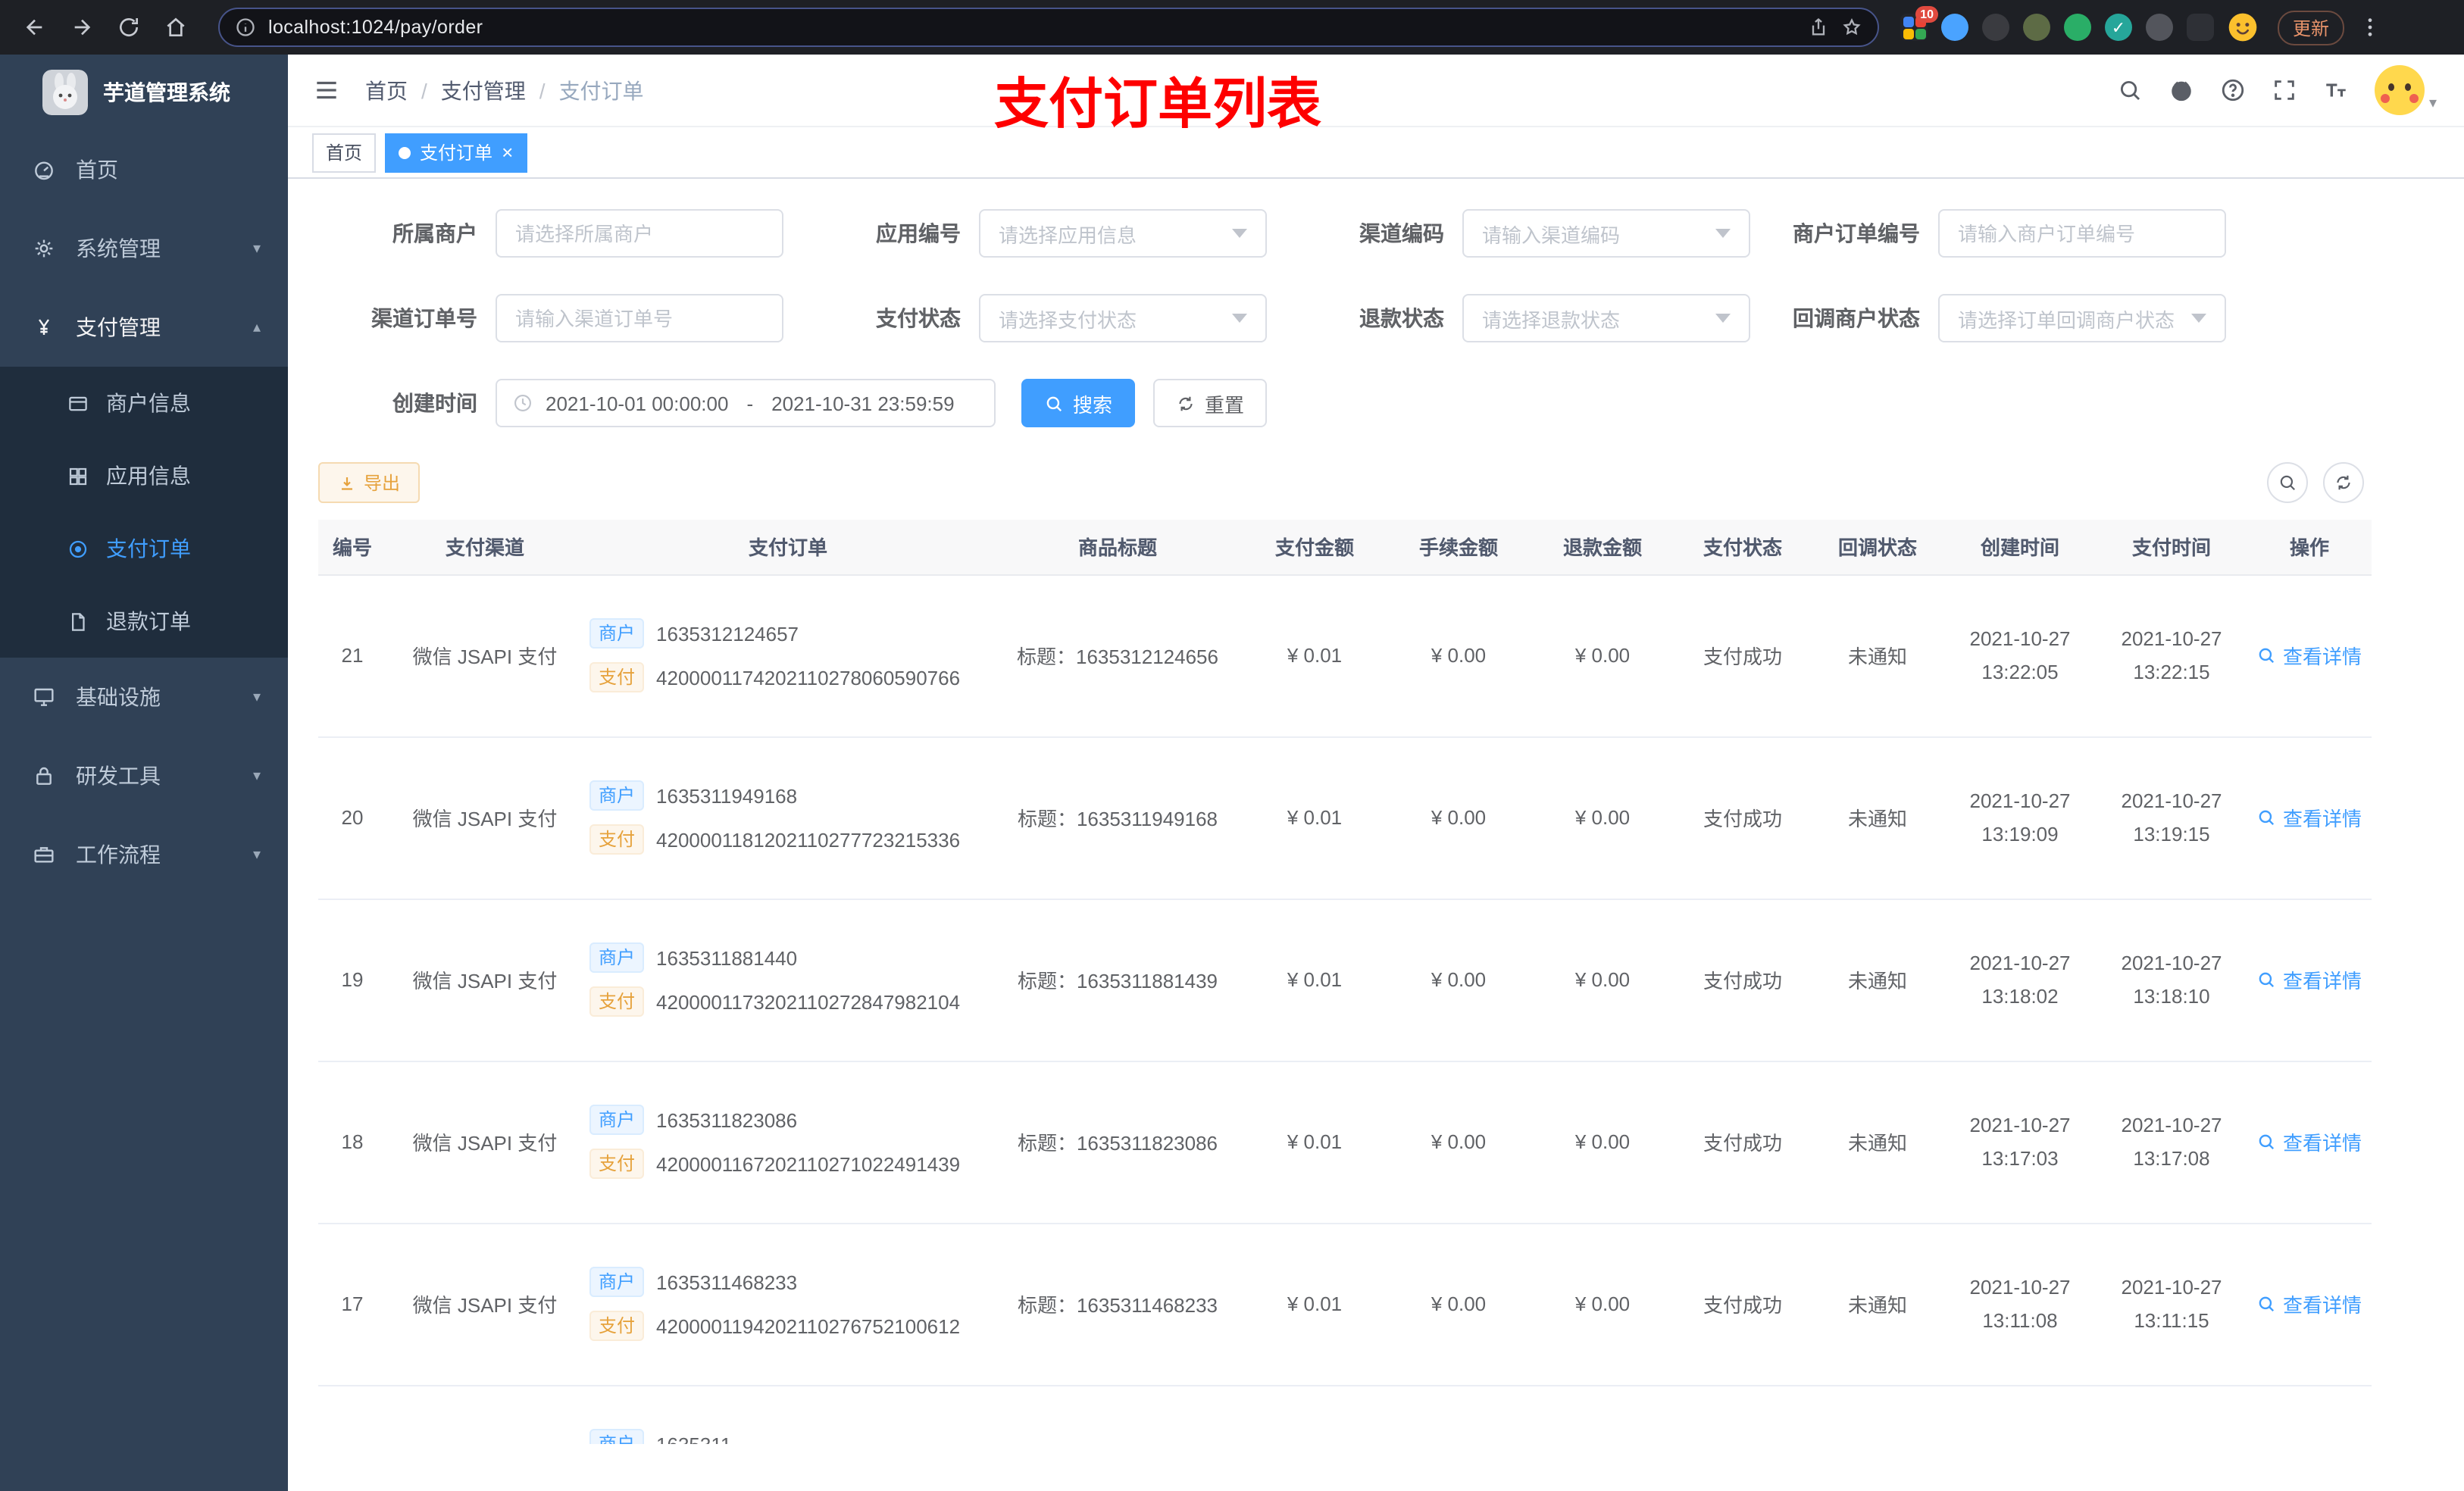 The height and width of the screenshot is (1491, 2464). I want to click on merchant-order-no: 1635311949168, so click(727, 795).